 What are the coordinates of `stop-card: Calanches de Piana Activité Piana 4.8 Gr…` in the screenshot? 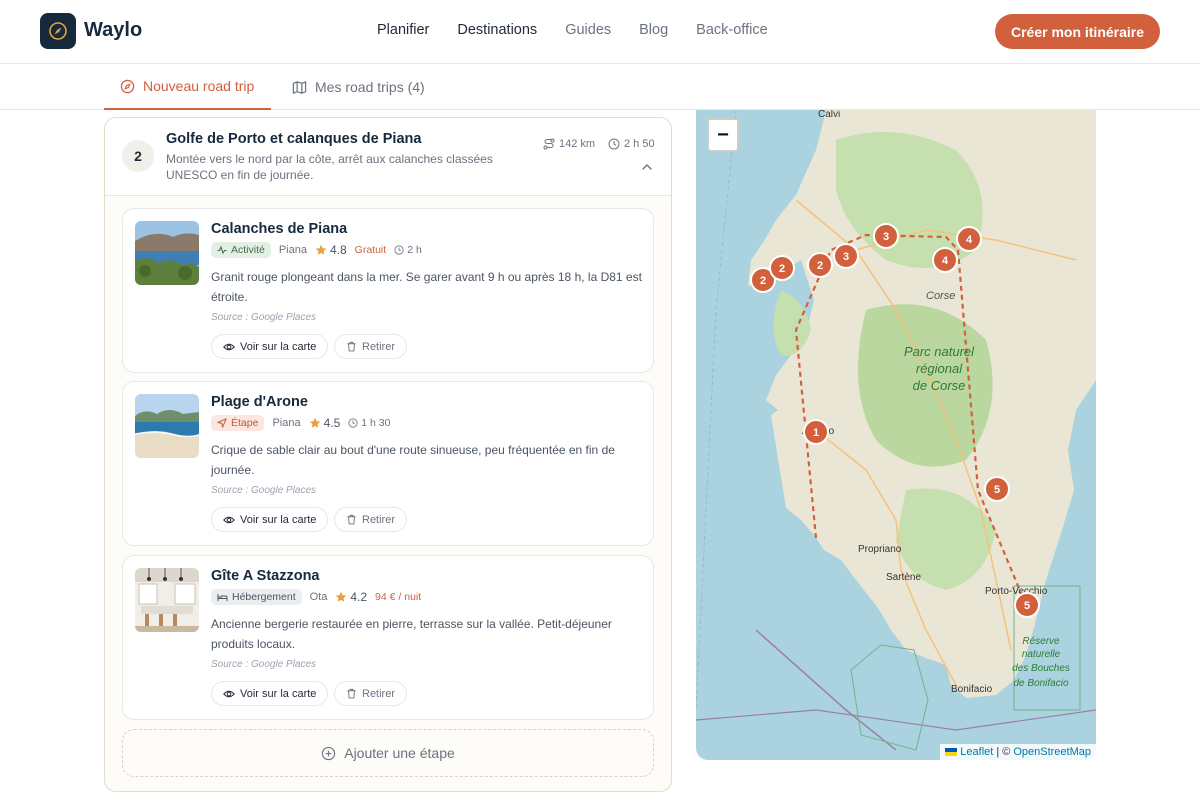 It's located at (388, 290).